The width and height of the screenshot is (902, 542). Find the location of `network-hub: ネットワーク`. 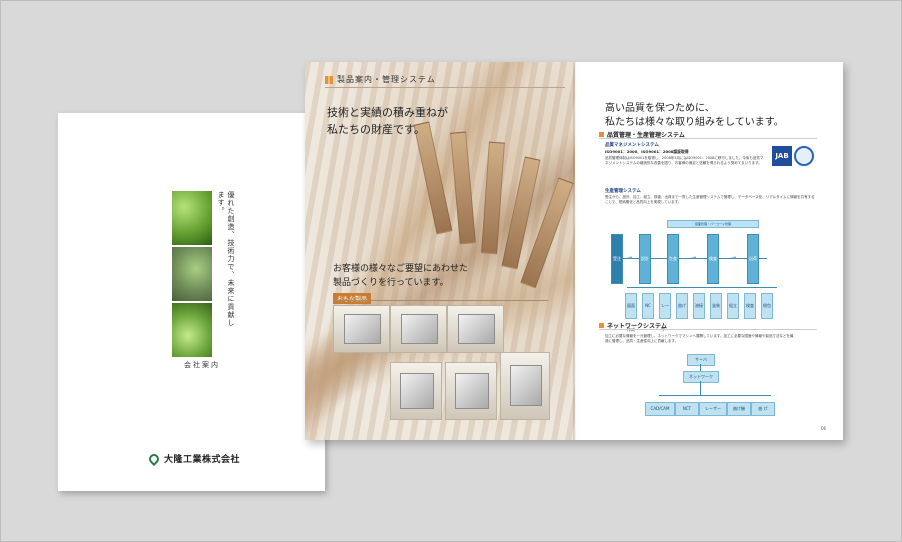

network-hub: ネットワーク is located at coordinates (701, 377).